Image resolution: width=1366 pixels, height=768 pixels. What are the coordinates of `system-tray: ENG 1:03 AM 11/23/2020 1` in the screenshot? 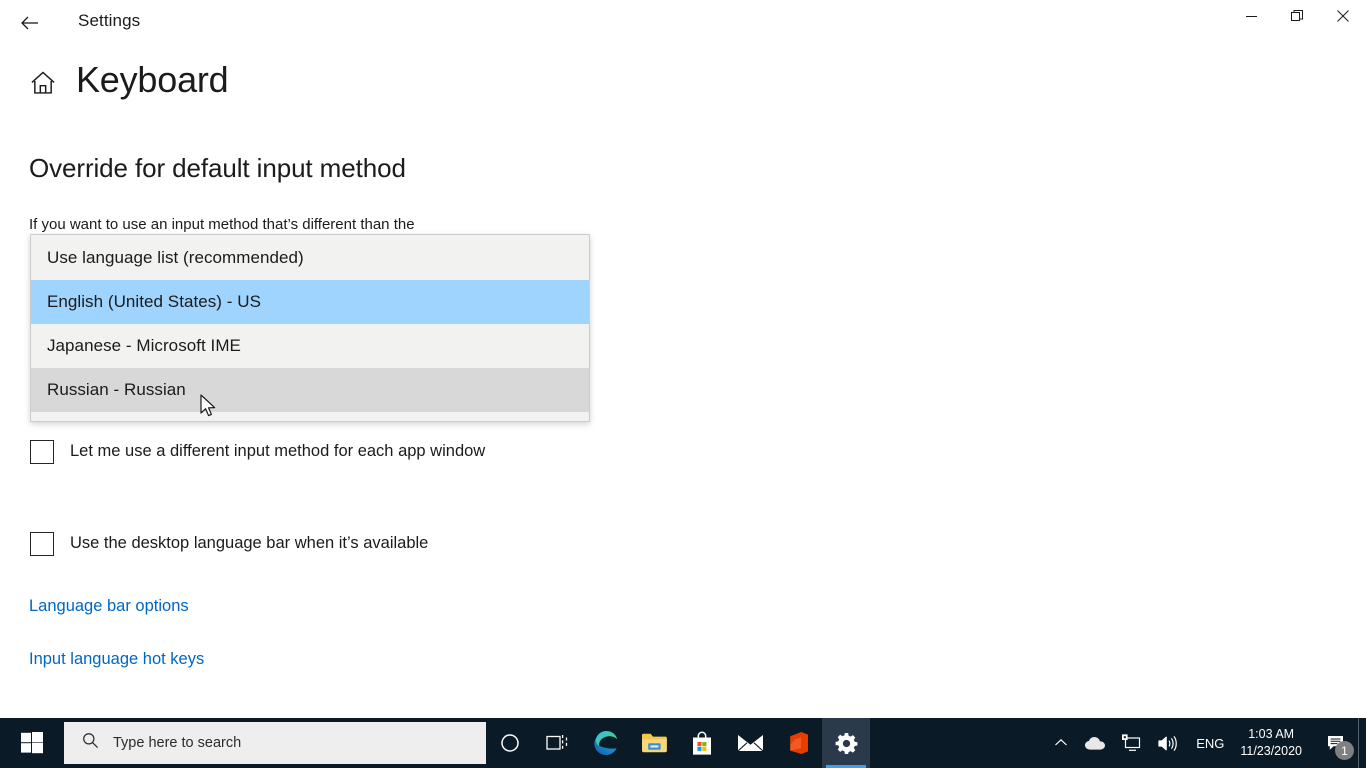 It's located at (1206, 743).